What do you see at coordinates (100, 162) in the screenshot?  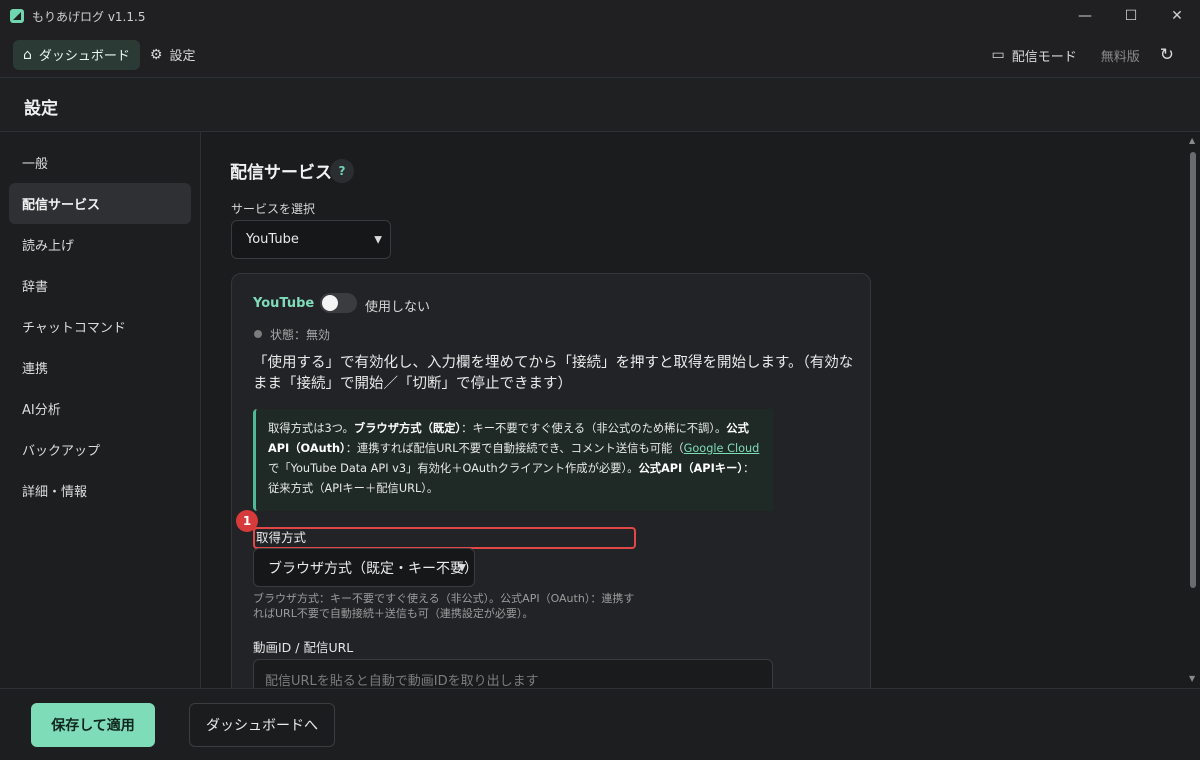 I see `sidebar-item-general: 一般` at bounding box center [100, 162].